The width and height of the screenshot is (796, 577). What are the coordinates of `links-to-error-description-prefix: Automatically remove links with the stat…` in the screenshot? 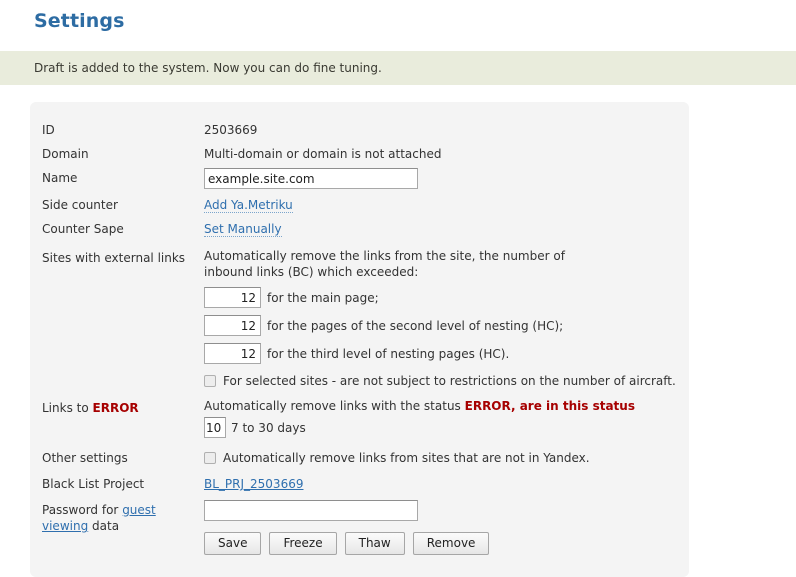 It's located at (334, 406).